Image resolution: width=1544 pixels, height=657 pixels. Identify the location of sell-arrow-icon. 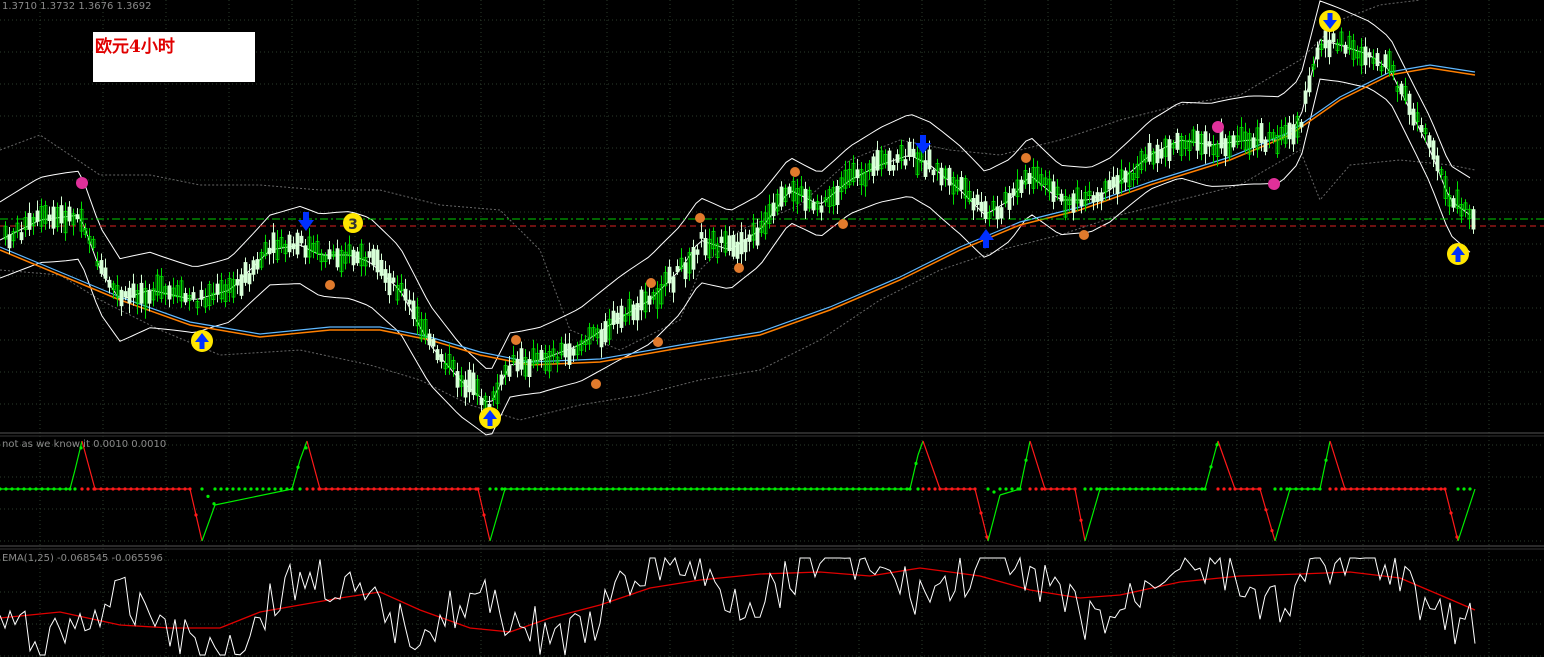
(306, 221).